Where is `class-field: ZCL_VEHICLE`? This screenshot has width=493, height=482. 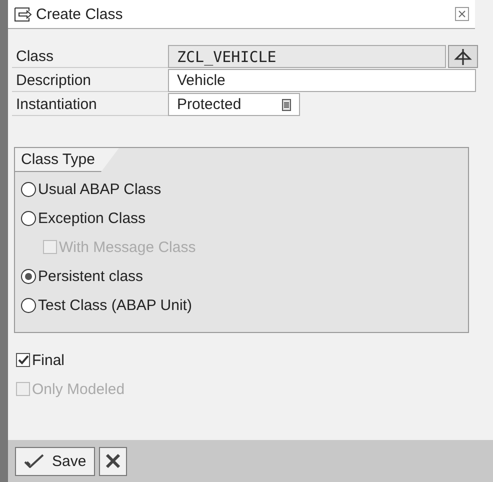 class-field: ZCL_VEHICLE is located at coordinates (307, 56).